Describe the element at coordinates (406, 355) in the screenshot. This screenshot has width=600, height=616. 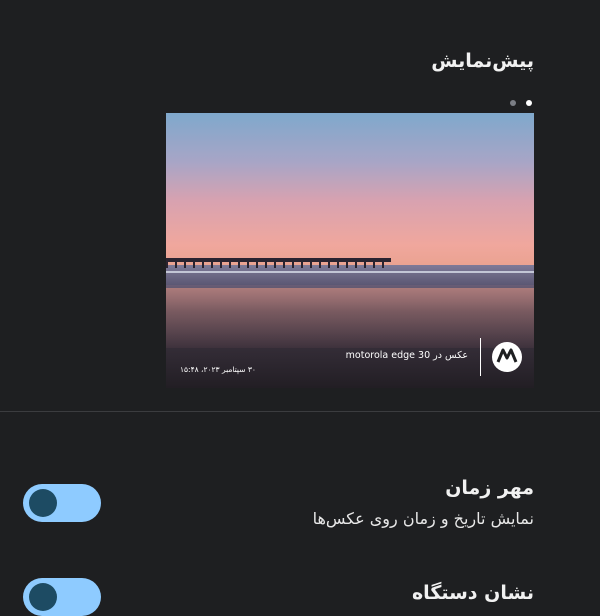
I see `watermark-device-text: عکس در motorola edge 30` at that location.